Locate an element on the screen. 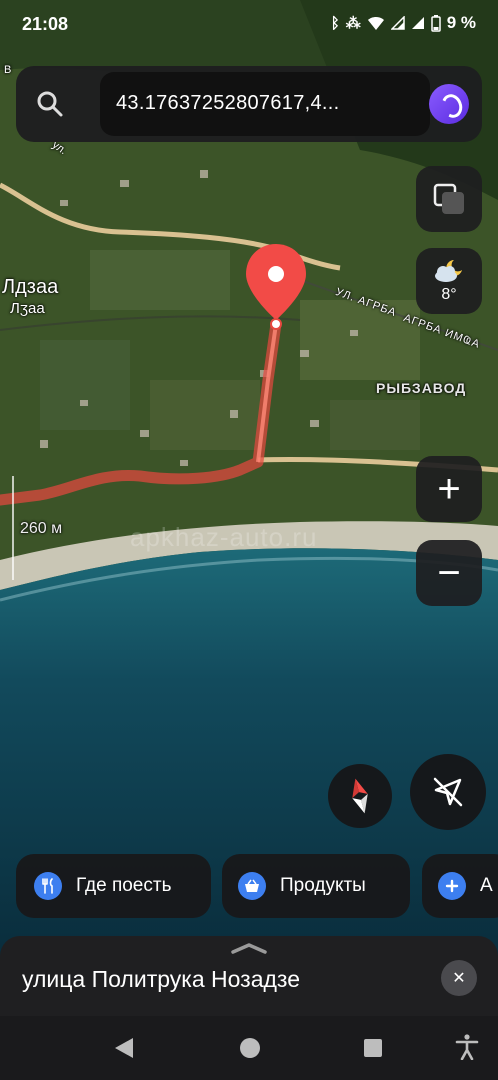  search-icon is located at coordinates (50, 104).